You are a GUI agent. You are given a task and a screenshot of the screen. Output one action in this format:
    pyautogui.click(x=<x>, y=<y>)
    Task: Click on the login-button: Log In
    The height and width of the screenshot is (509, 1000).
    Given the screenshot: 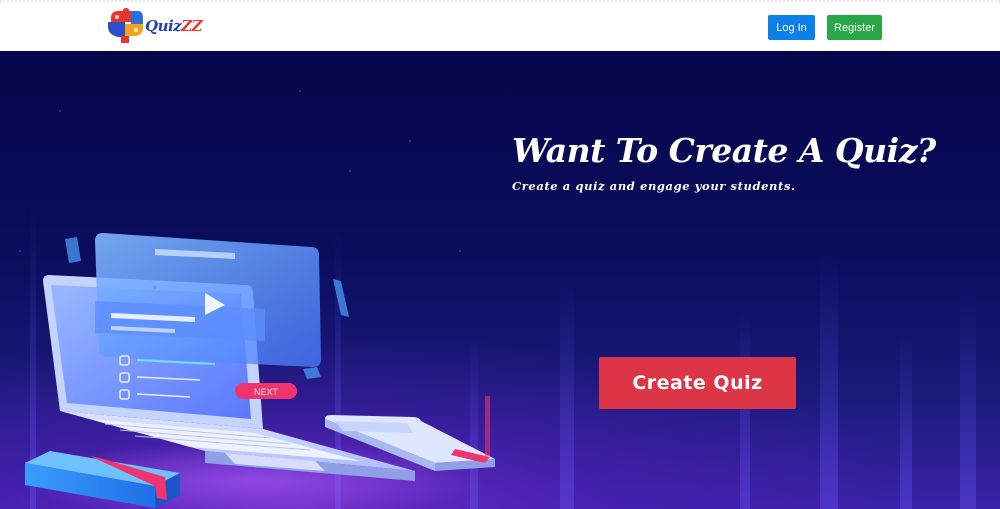 What is the action you would take?
    pyautogui.click(x=791, y=27)
    